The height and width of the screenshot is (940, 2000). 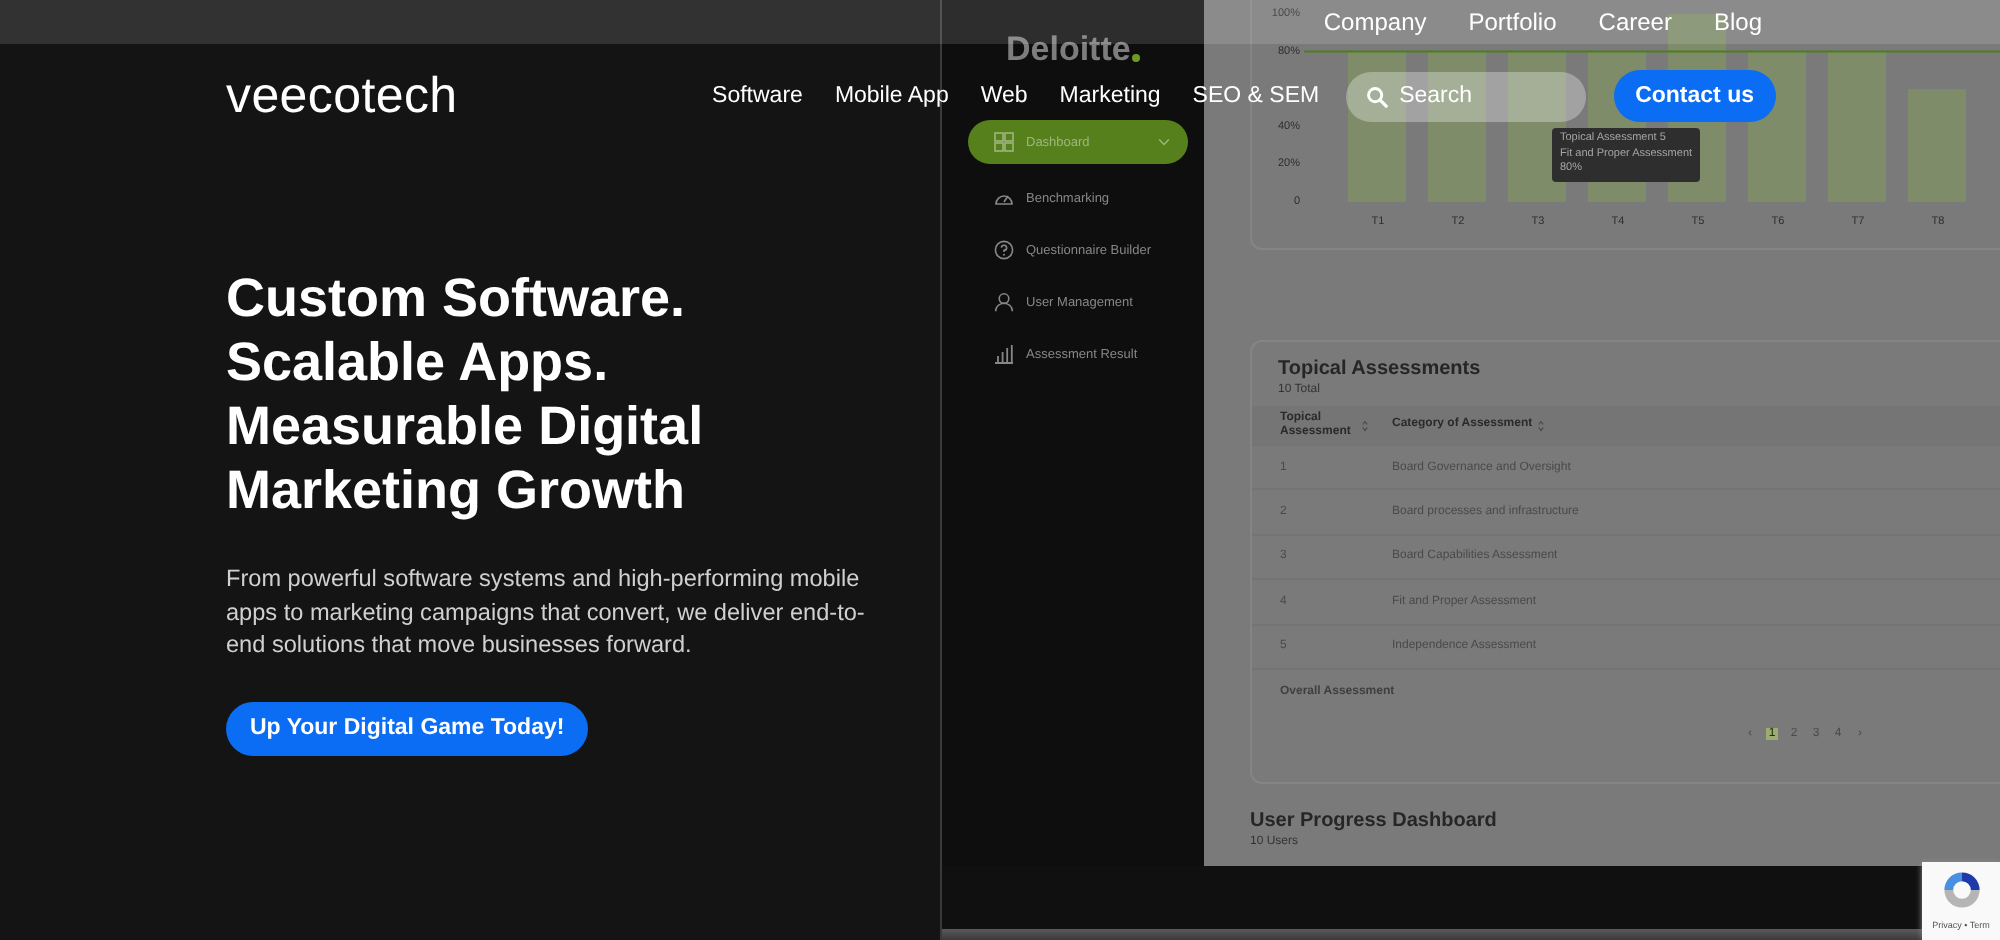 What do you see at coordinates (1004, 250) in the screenshot?
I see `help-icon` at bounding box center [1004, 250].